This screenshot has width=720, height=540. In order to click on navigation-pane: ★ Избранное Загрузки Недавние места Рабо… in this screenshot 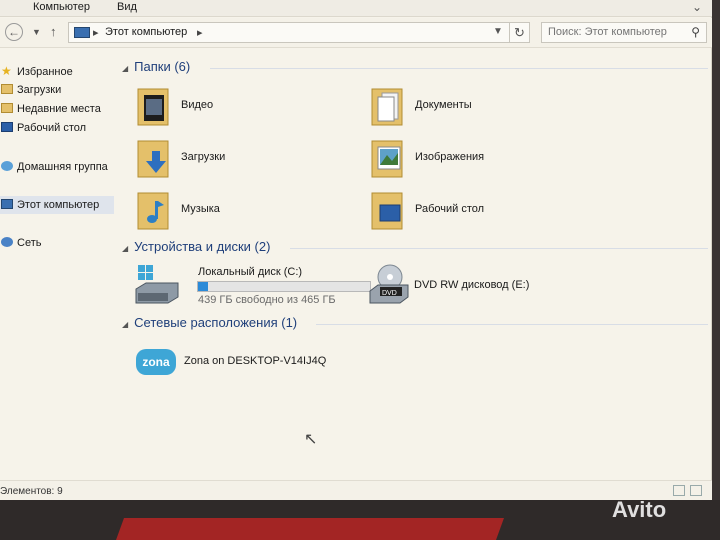, I will do `click(57, 264)`.